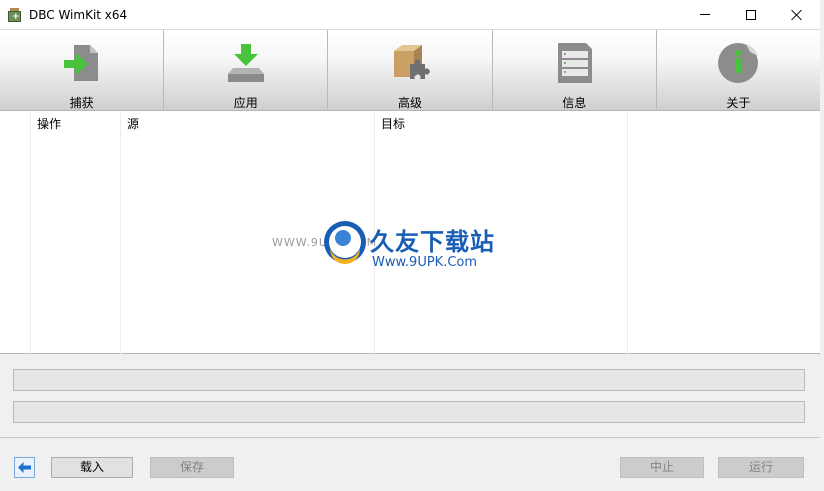  Describe the element at coordinates (78, 14) in the screenshot. I see `window-title: DBC WimKit x64` at that location.